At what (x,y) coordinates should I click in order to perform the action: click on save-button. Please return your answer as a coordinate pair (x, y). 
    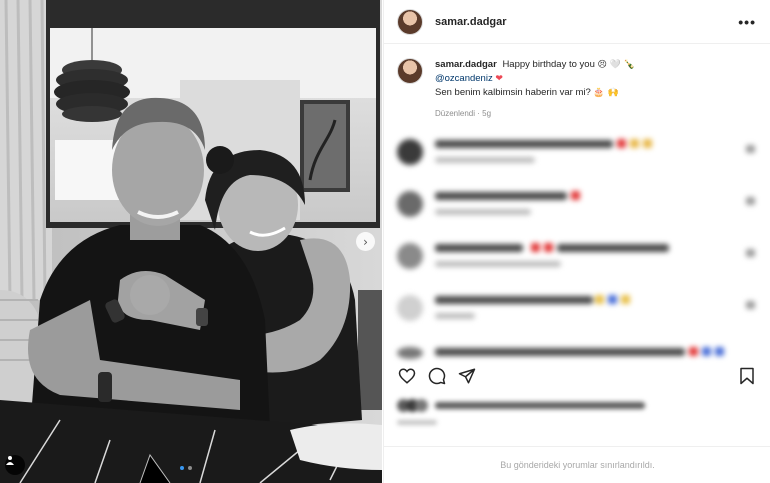
    Looking at the image, I should click on (747, 376).